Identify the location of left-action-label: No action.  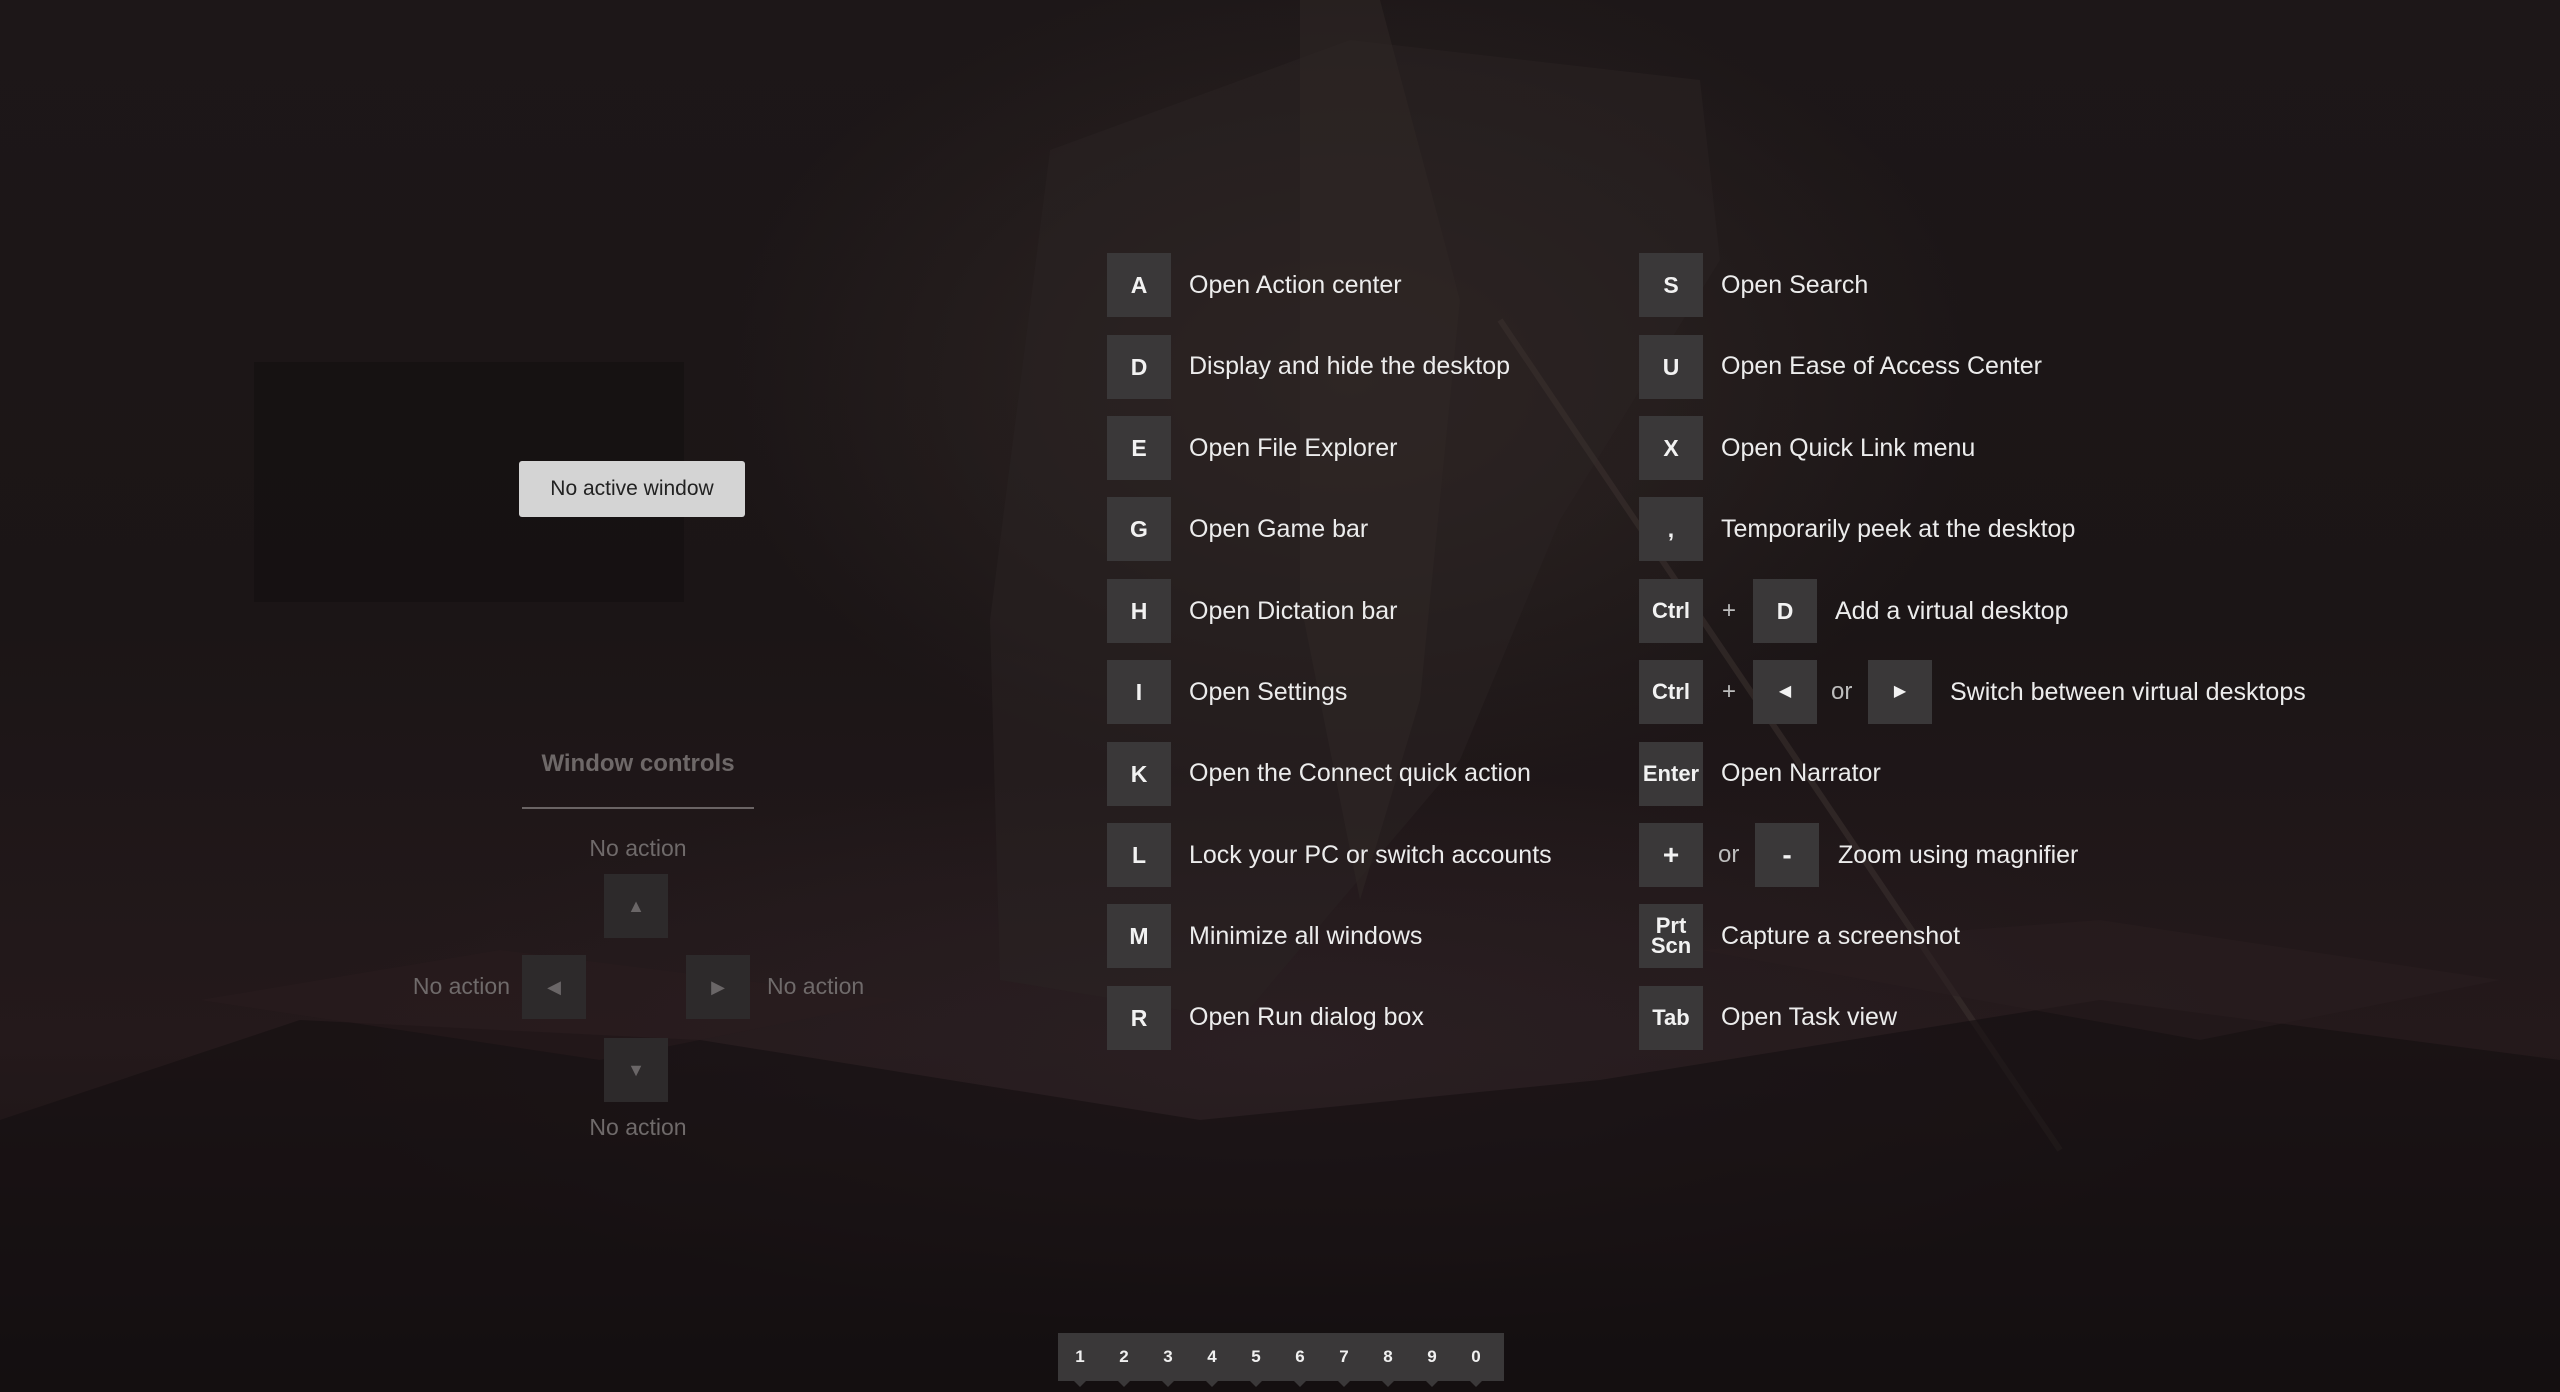
(461, 986).